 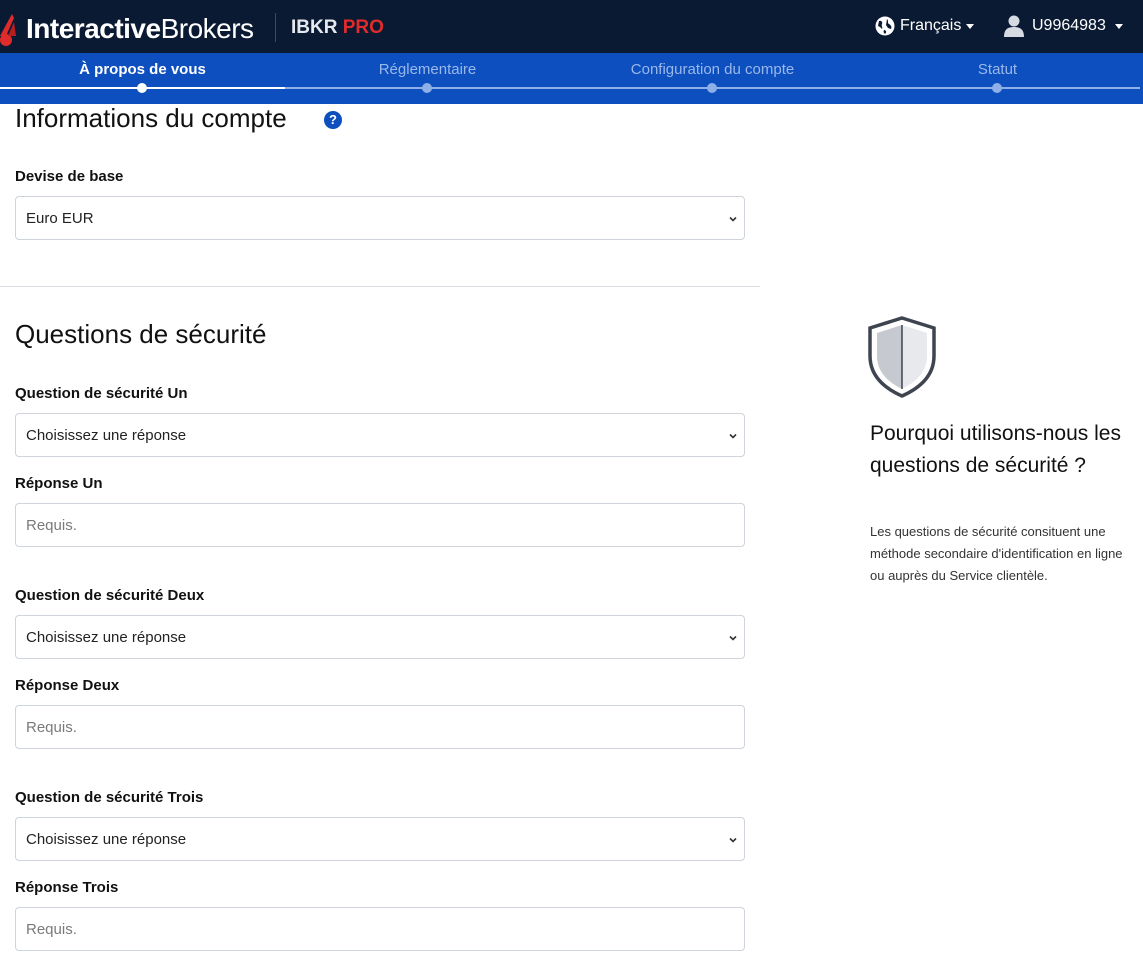 I want to click on step-regulatory: Réglementaire, so click(x=427, y=69).